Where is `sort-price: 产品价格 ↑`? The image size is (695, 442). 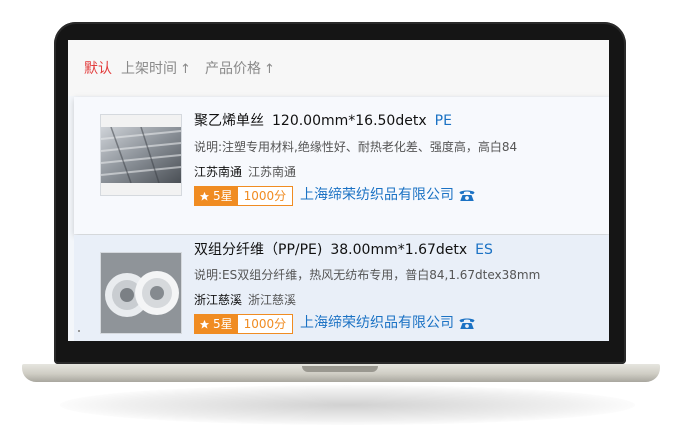 sort-price: 产品价格 ↑ is located at coordinates (240, 69).